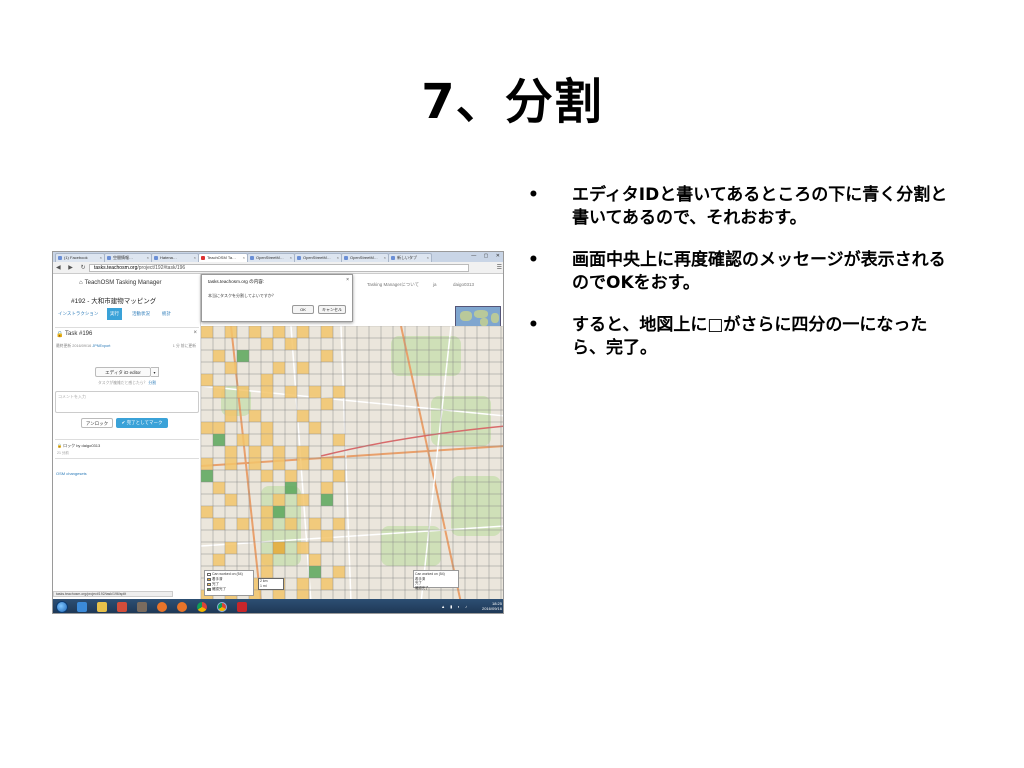  Describe the element at coordinates (127, 334) in the screenshot. I see `task-header: 🔒 Task #196 ×` at that location.